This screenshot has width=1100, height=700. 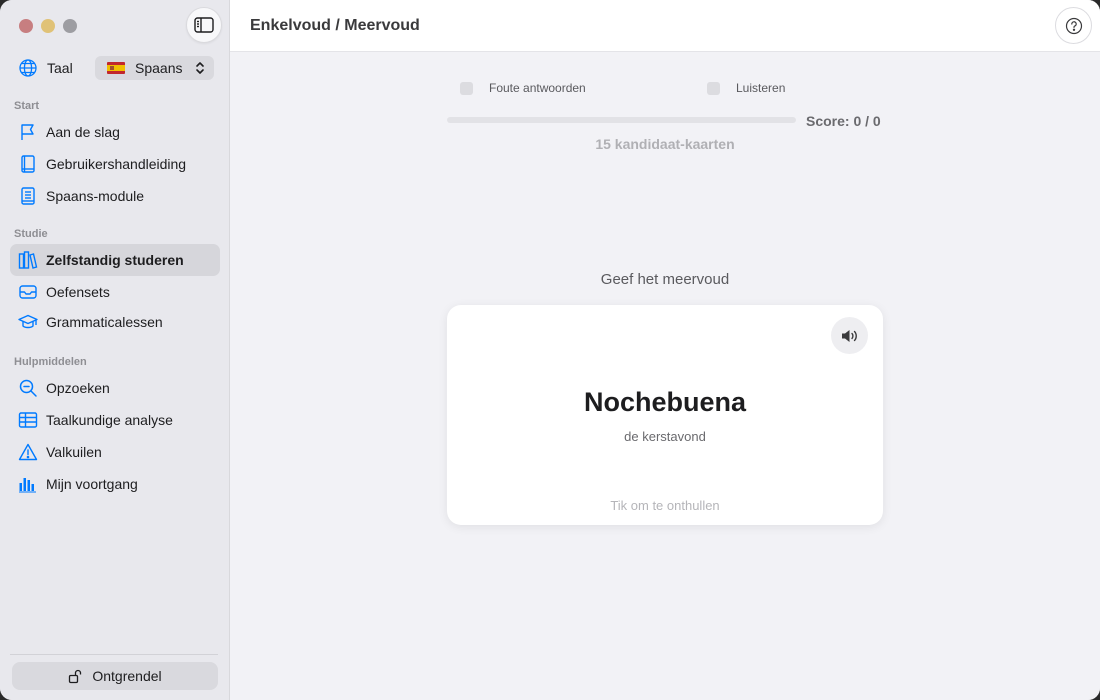 I want to click on wrong-answers-option: Foute antwoorden, so click(x=523, y=88).